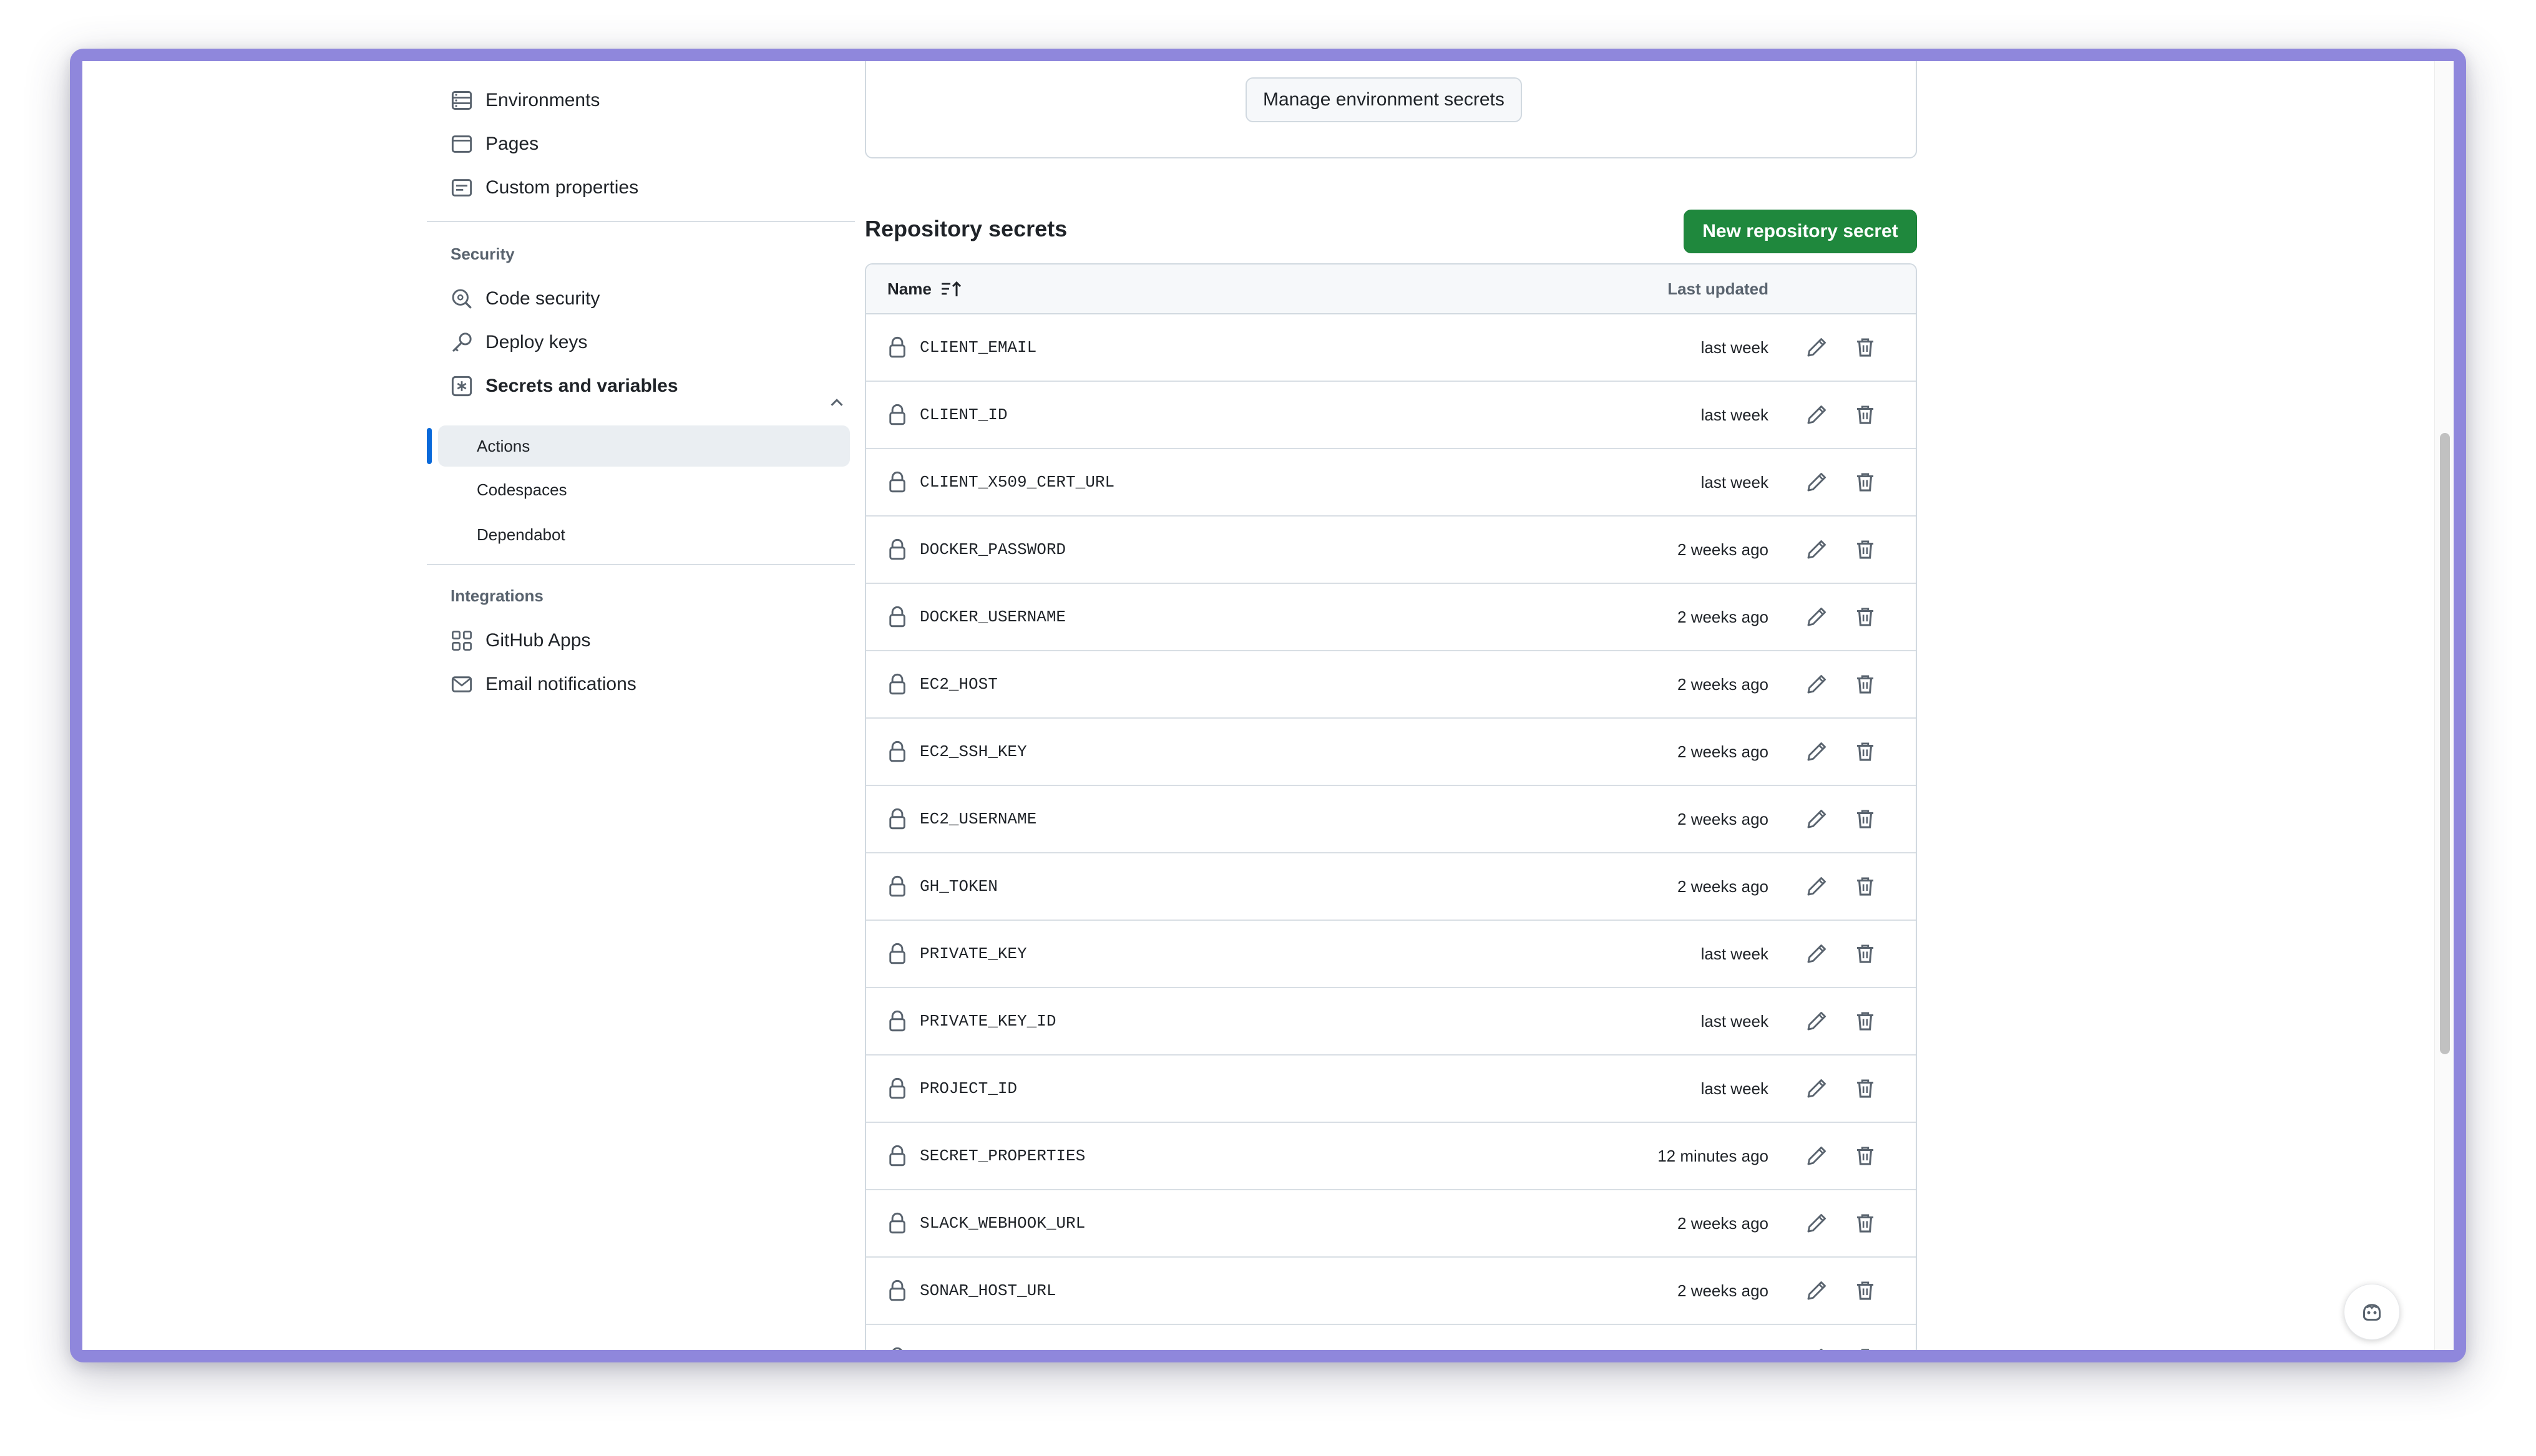 This screenshot has width=2536, height=1456. Describe the element at coordinates (462, 144) in the screenshot. I see `browser-icon` at that location.